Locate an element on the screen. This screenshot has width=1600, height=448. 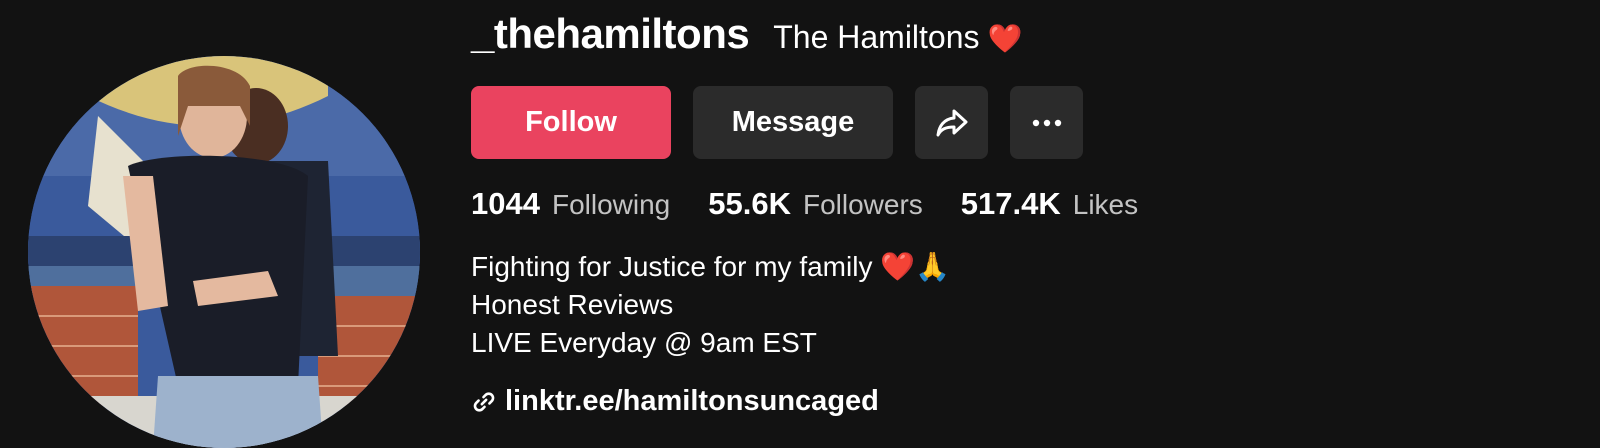
profile-actions: Follow Message is located at coordinates (777, 122).